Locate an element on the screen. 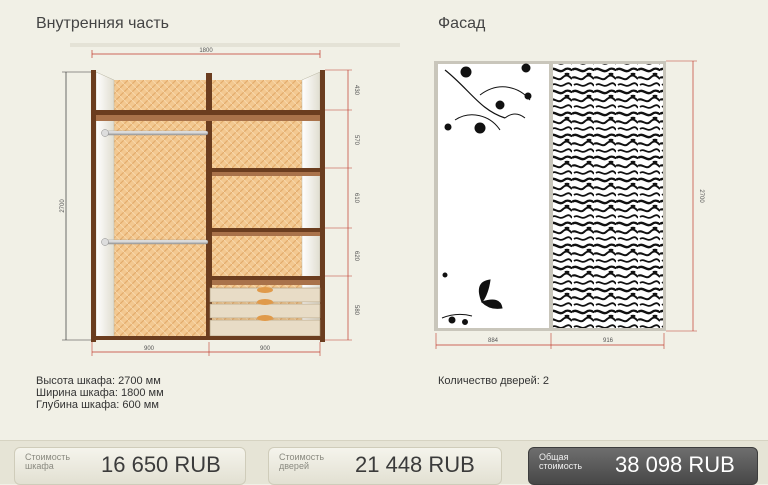 This screenshot has width=768, height=485. dim-facade-left: 884 is located at coordinates (493, 341).